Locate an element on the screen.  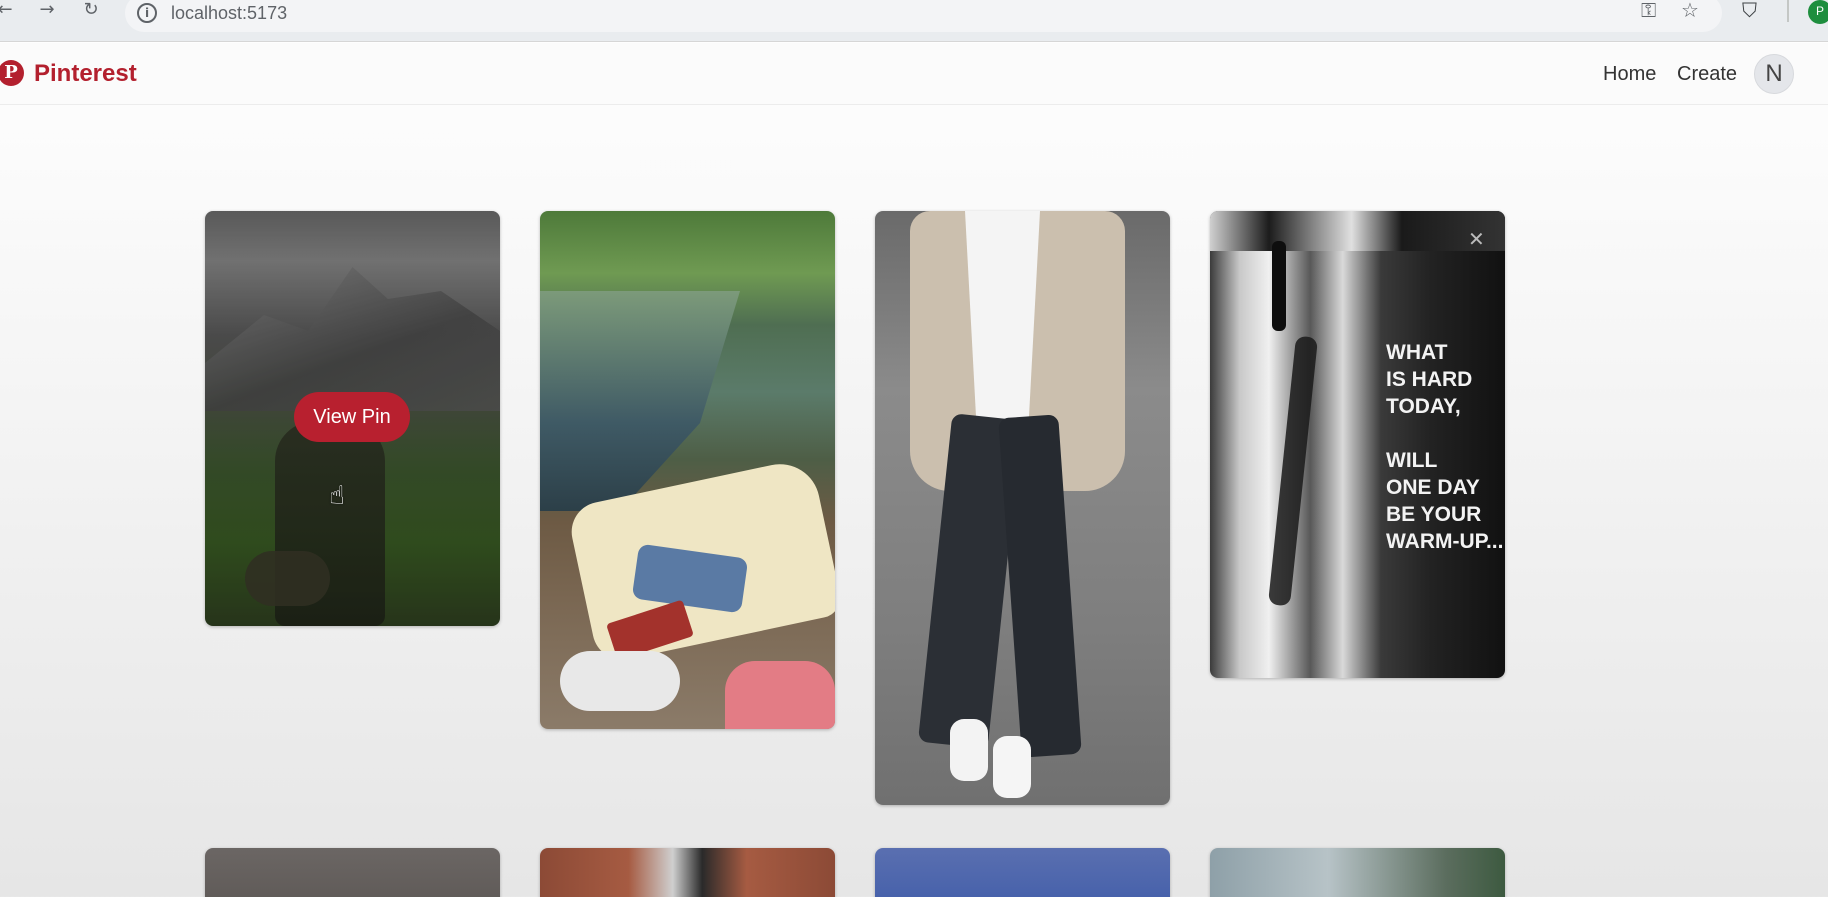
toolbar-divider is located at coordinates (1788, 11).